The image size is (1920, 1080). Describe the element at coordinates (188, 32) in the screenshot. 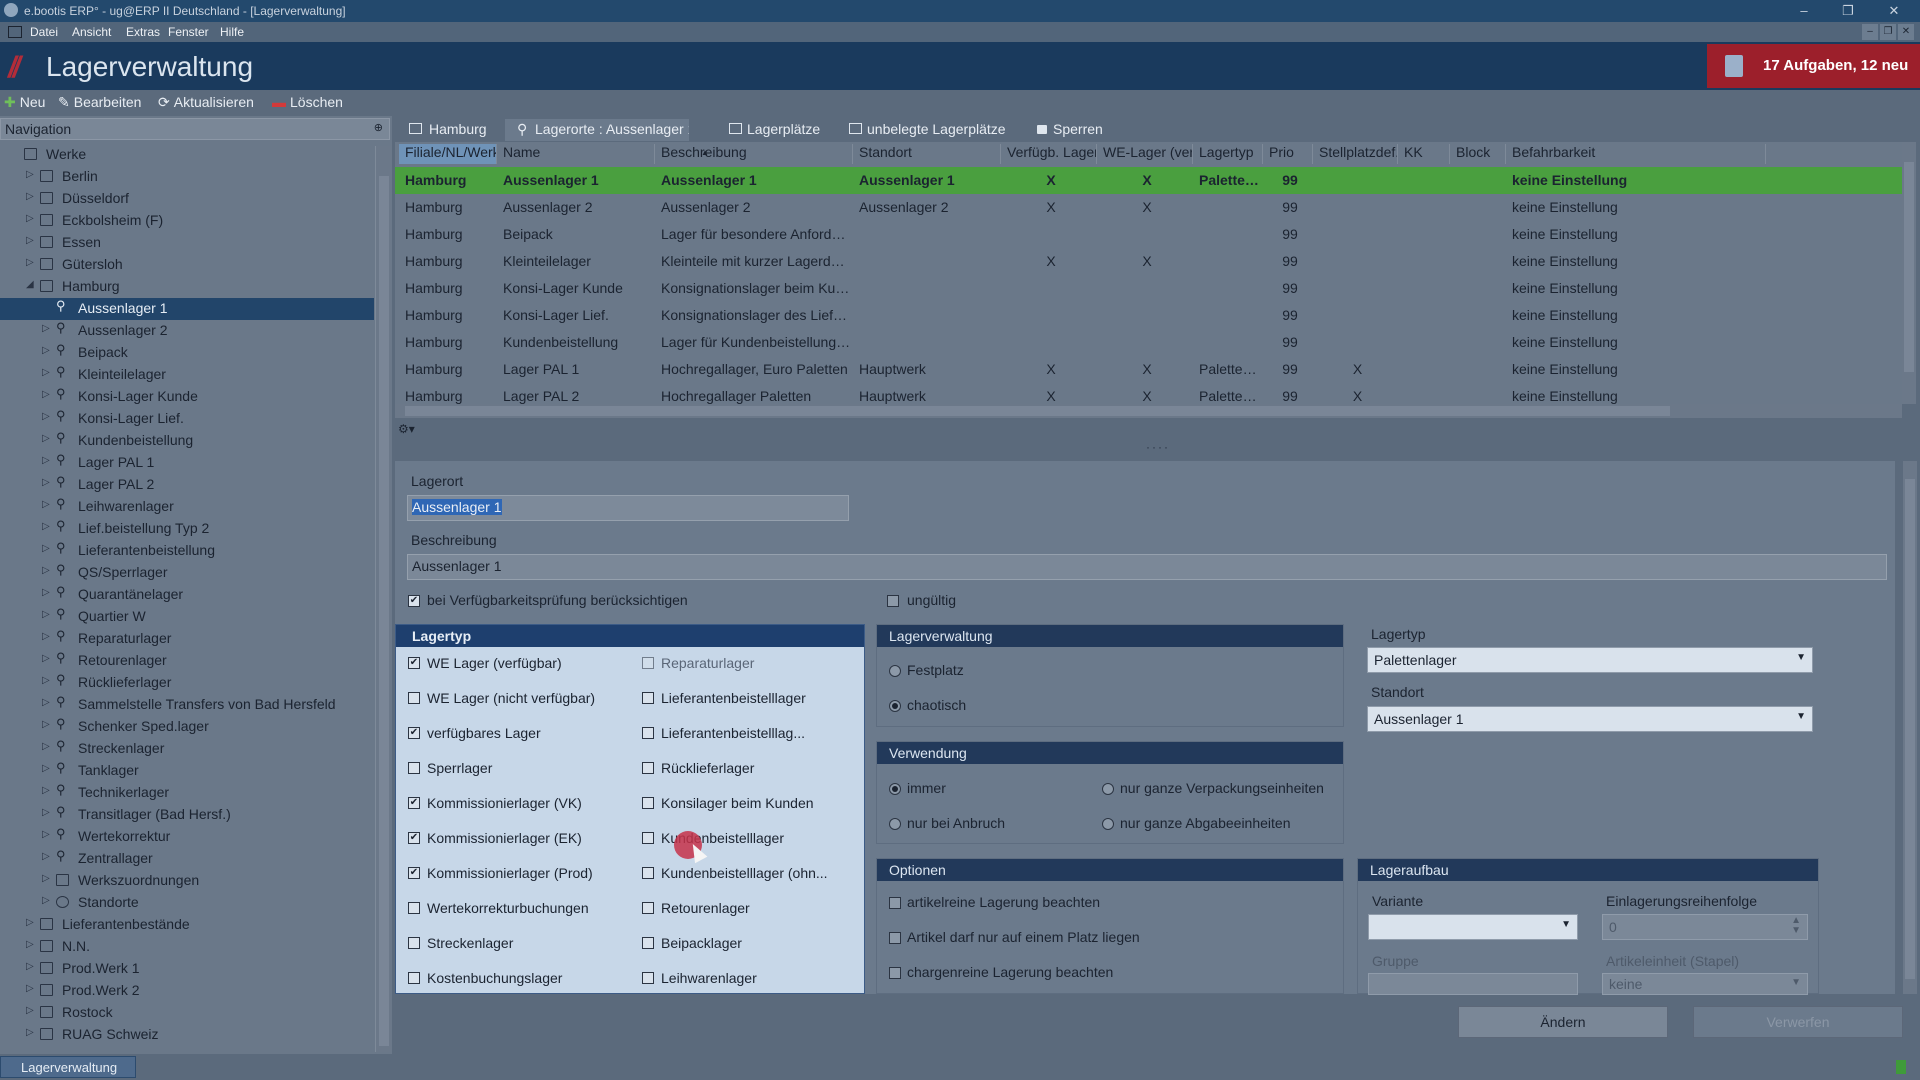

I see `menu-fenster: Fenster` at that location.